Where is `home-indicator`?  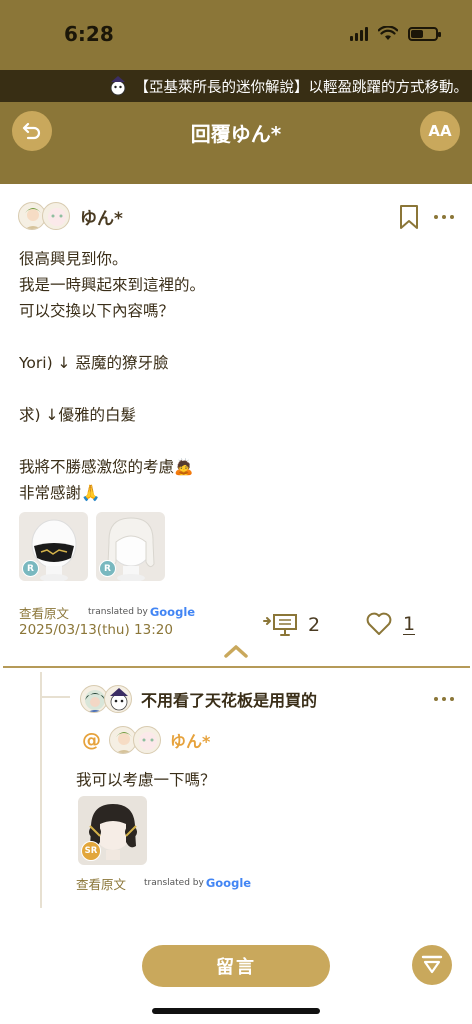
home-indicator is located at coordinates (236, 1011).